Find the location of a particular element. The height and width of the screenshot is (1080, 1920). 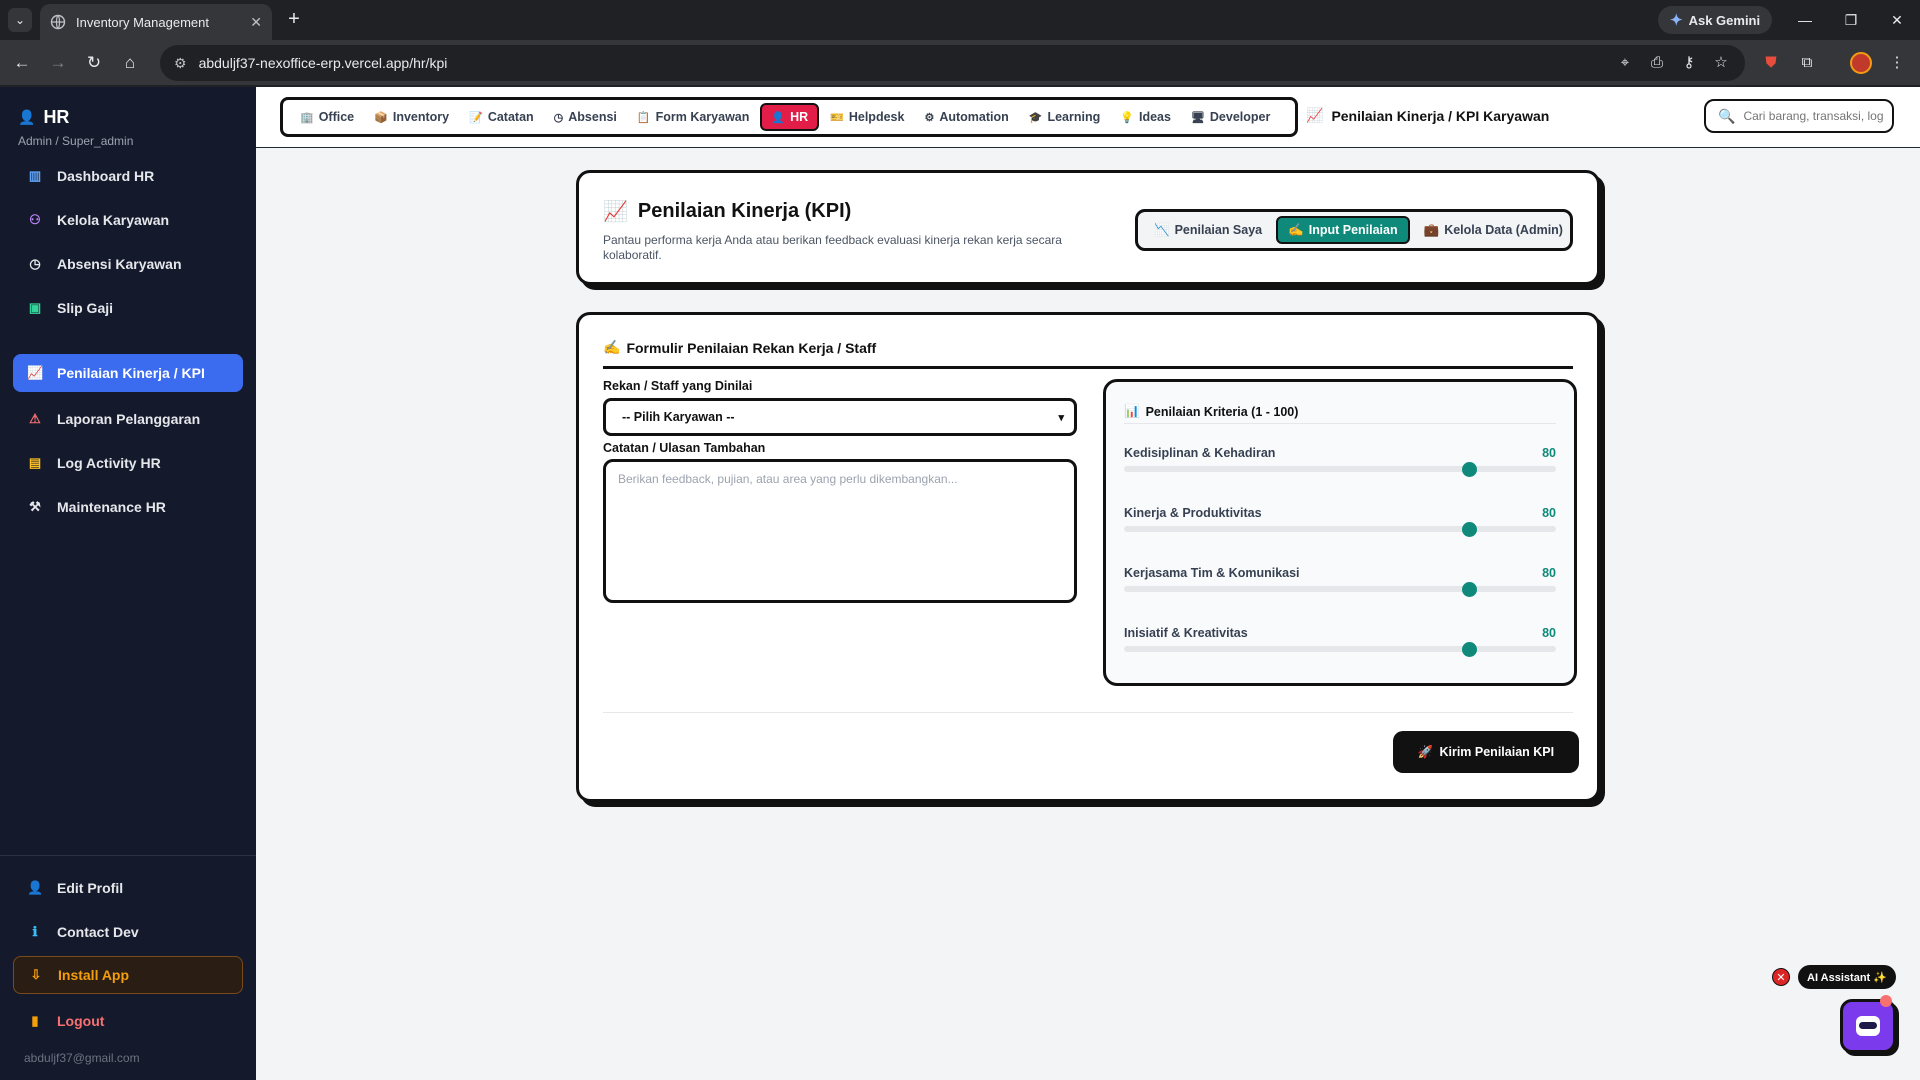

sidebar-item-dashboard-hr: ▥ Dashboard HR is located at coordinates (128, 176).